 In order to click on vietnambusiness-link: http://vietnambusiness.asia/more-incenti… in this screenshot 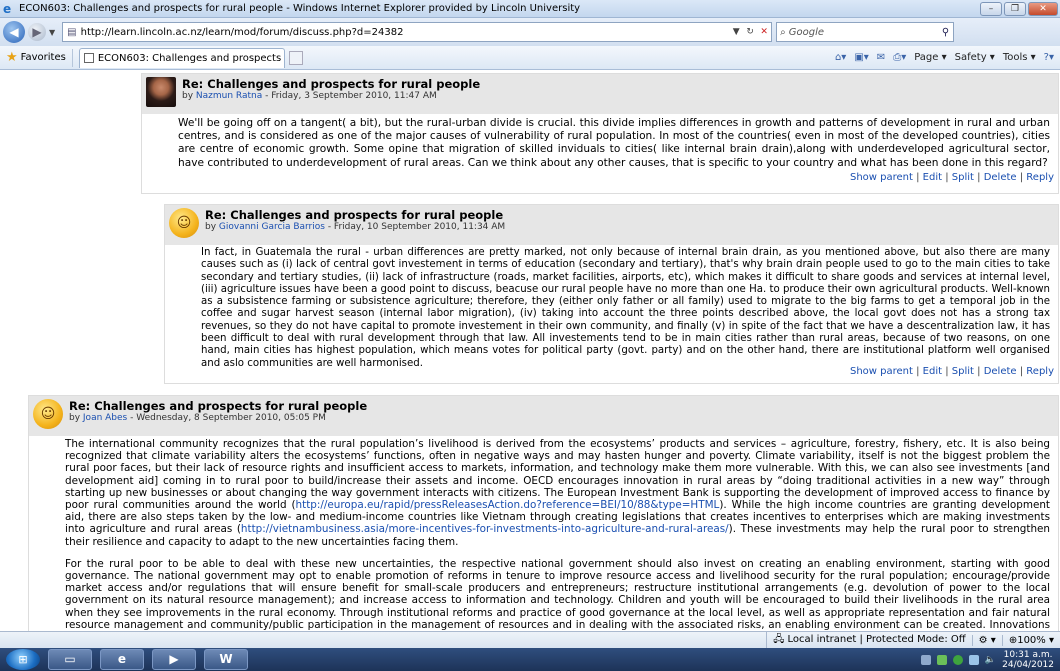, I will do `click(485, 529)`.